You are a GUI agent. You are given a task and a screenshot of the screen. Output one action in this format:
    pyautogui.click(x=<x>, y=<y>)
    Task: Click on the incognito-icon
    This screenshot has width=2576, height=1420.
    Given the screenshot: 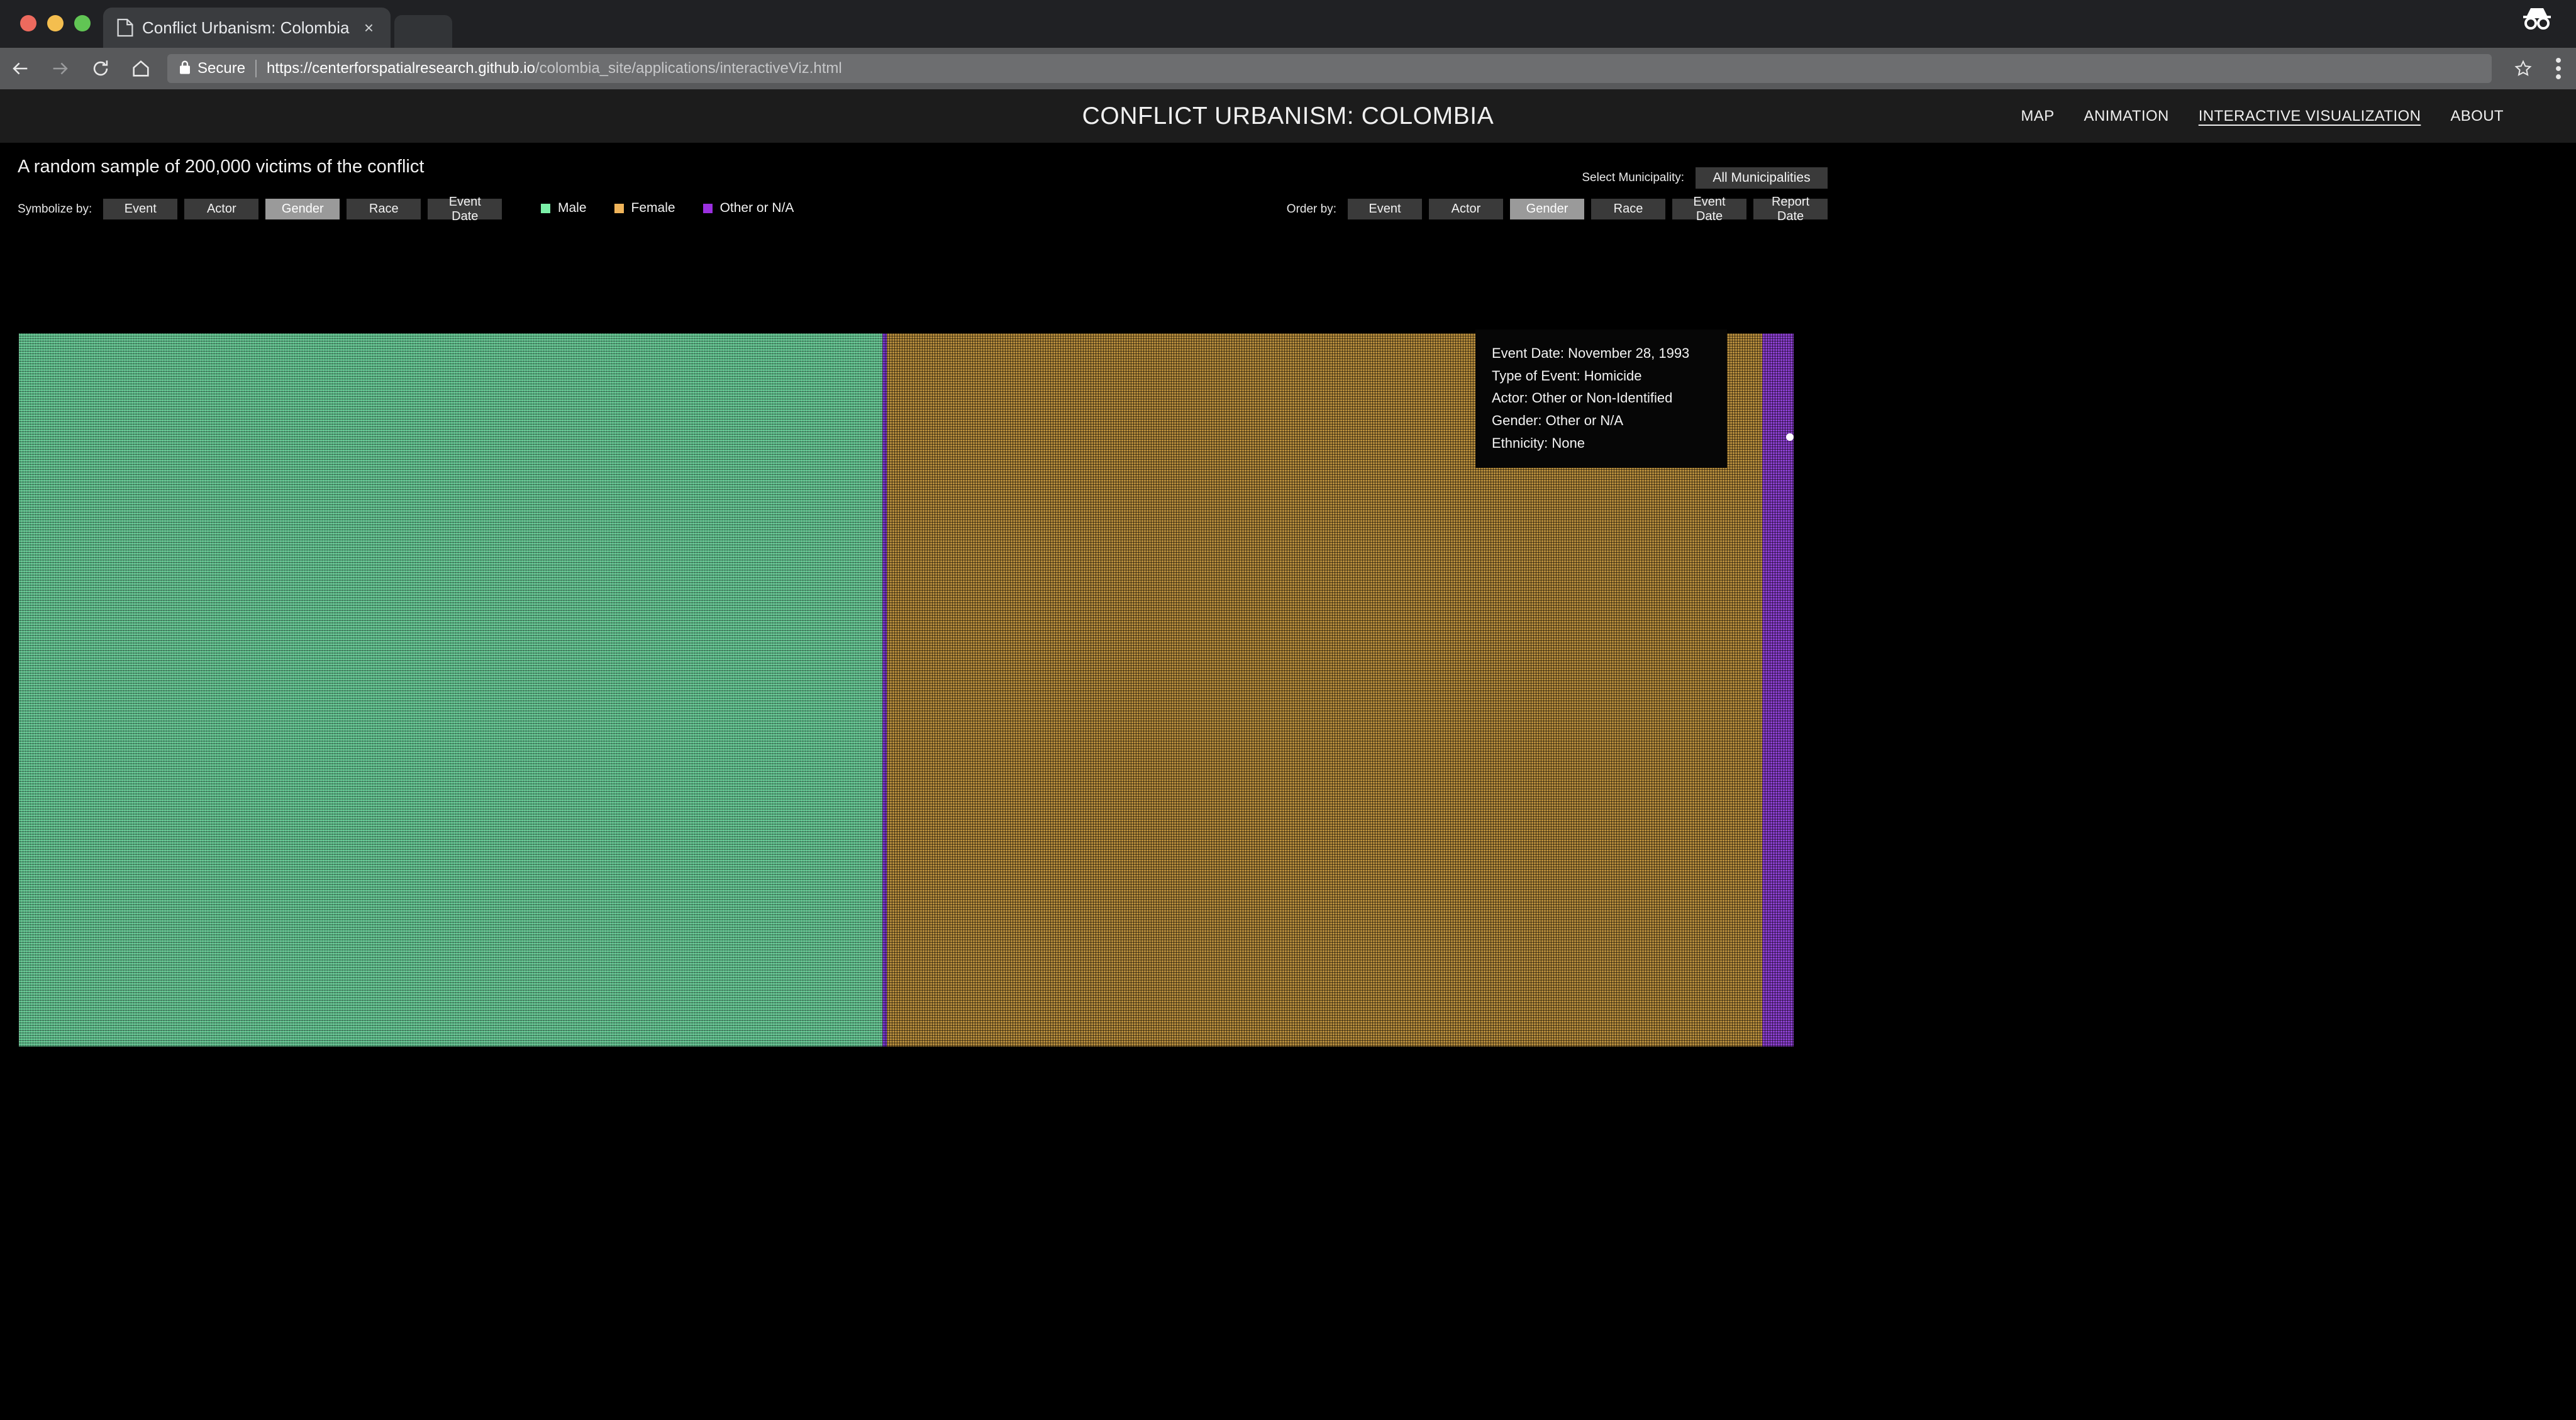 What is the action you would take?
    pyautogui.click(x=2547, y=27)
    